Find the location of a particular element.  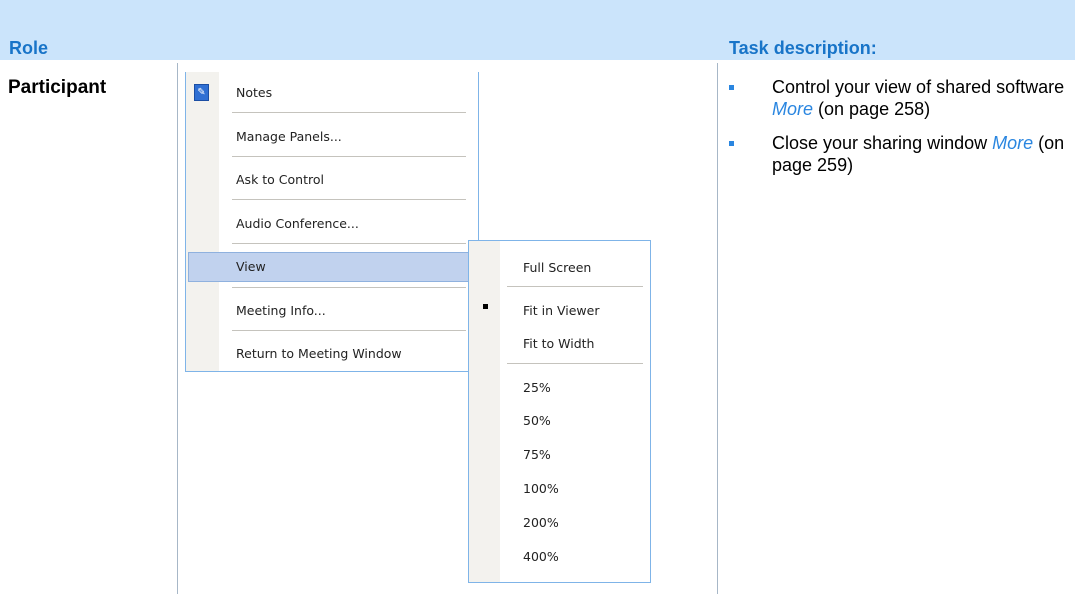

submenu-item-full-screen: Full Screen is located at coordinates (557, 267).